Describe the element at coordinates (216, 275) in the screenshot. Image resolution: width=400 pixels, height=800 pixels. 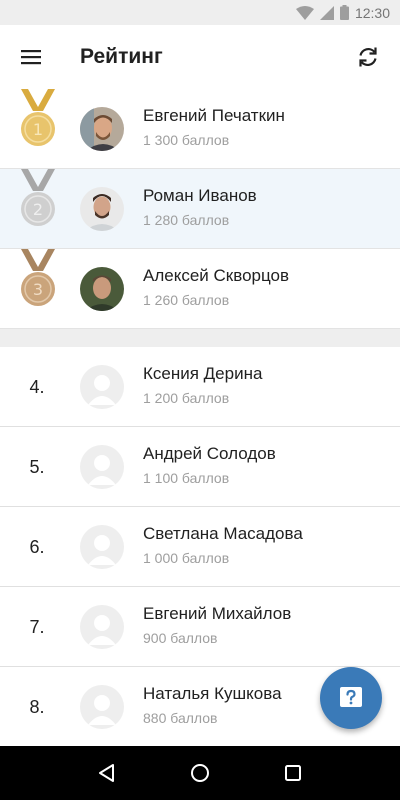
I see `user-name: Алексей Скворцов` at that location.